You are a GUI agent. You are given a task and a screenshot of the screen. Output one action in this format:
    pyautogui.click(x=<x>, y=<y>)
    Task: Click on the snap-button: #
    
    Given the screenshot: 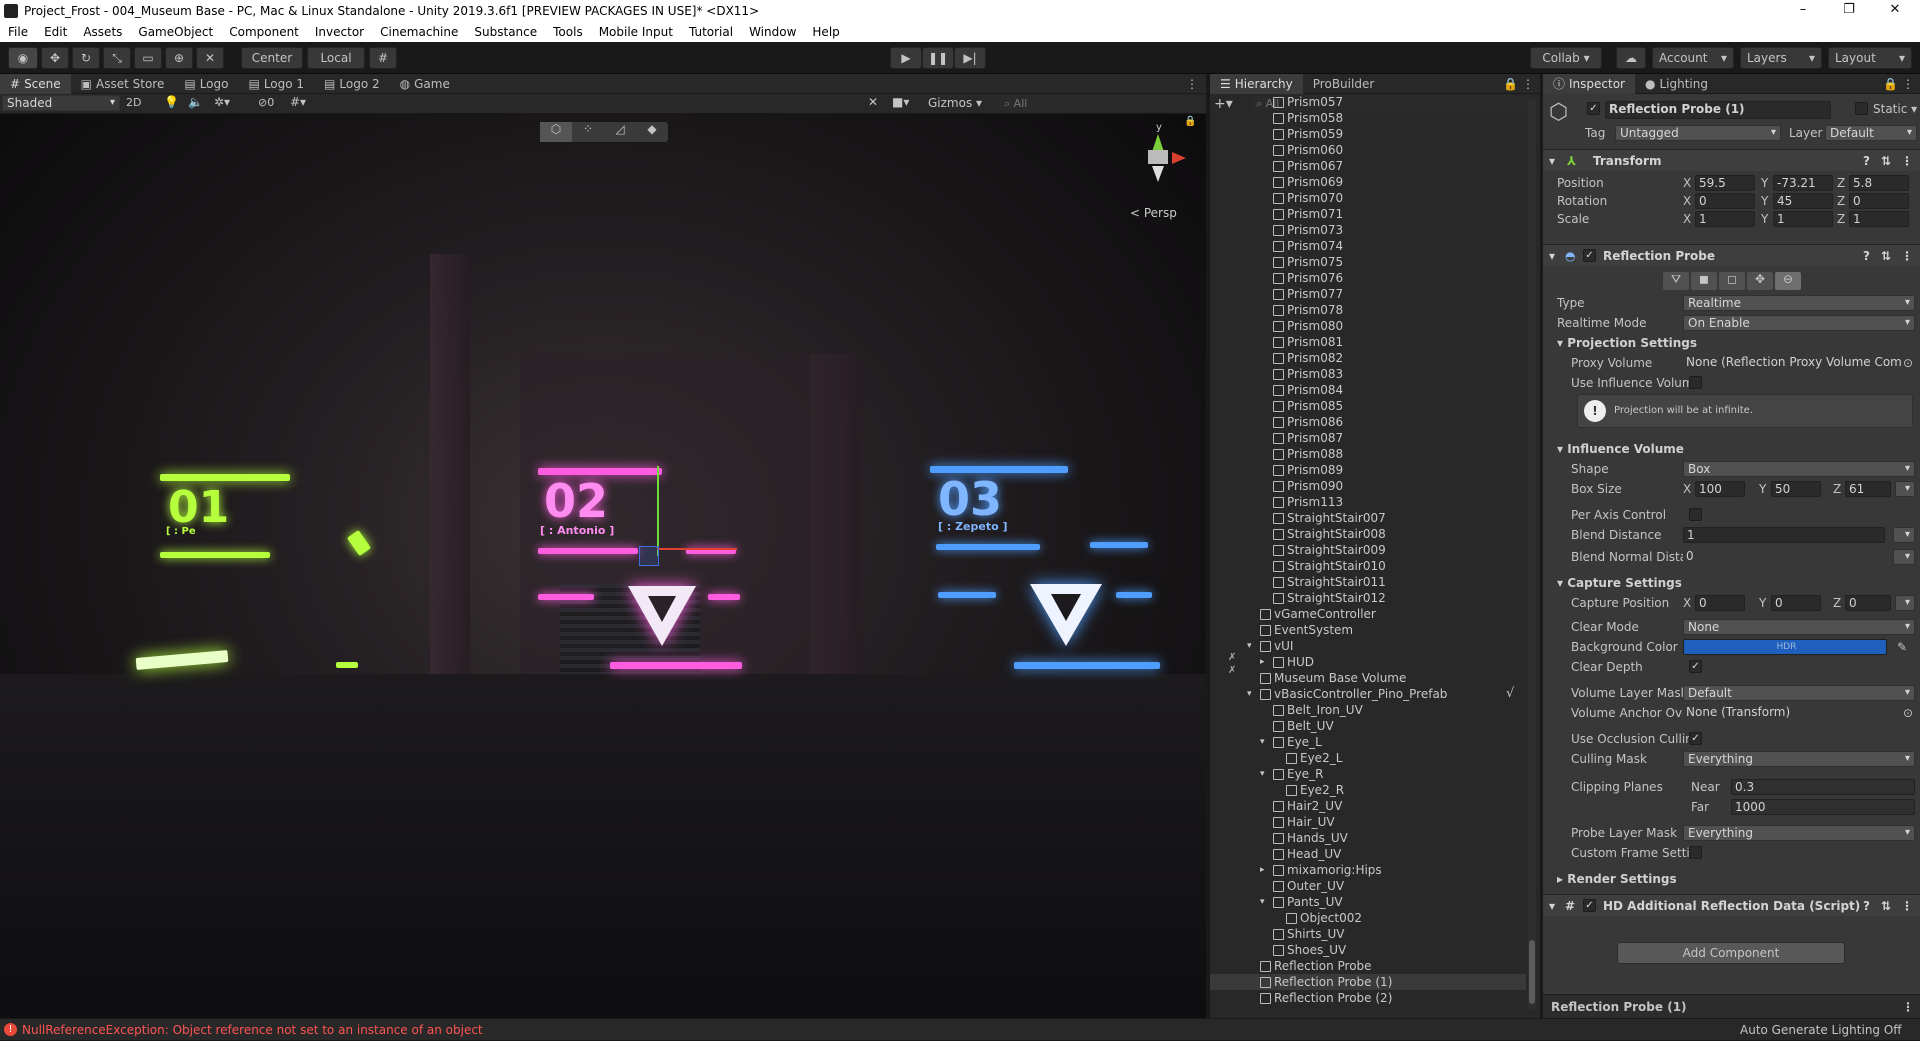 What is the action you would take?
    pyautogui.click(x=383, y=58)
    